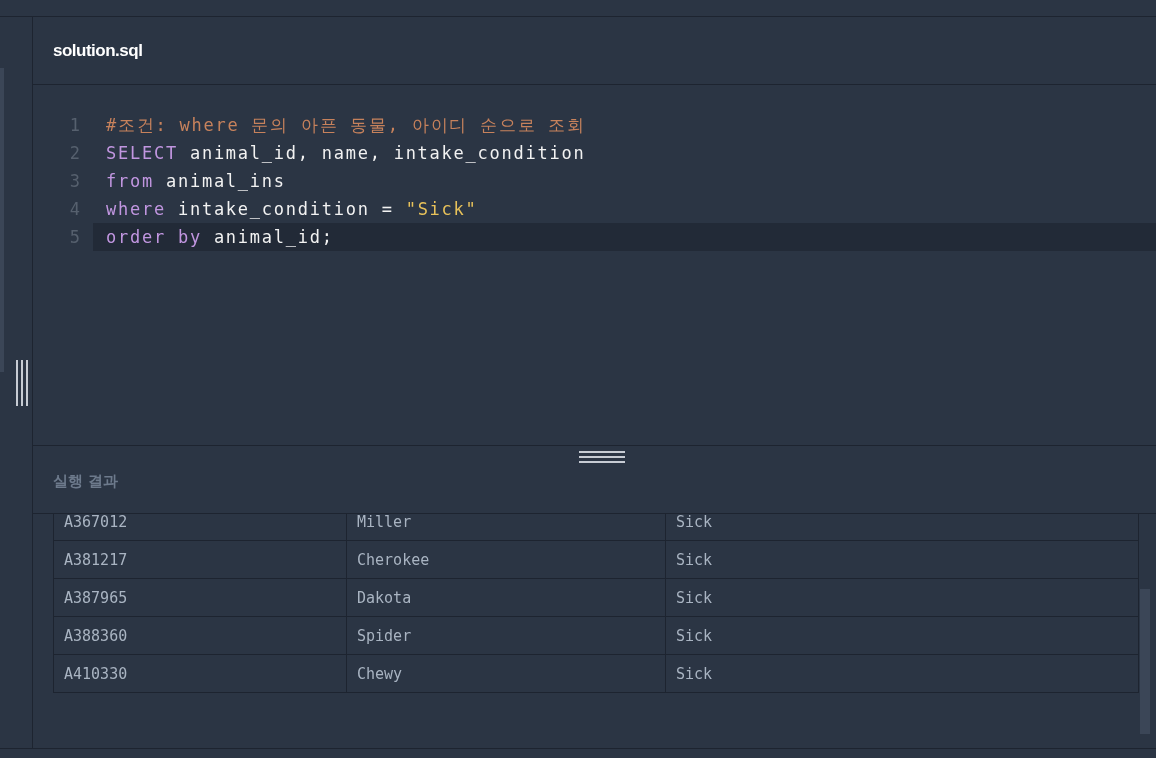 Image resolution: width=1156 pixels, height=758 pixels. I want to click on table-cell: Chewy, so click(506, 673).